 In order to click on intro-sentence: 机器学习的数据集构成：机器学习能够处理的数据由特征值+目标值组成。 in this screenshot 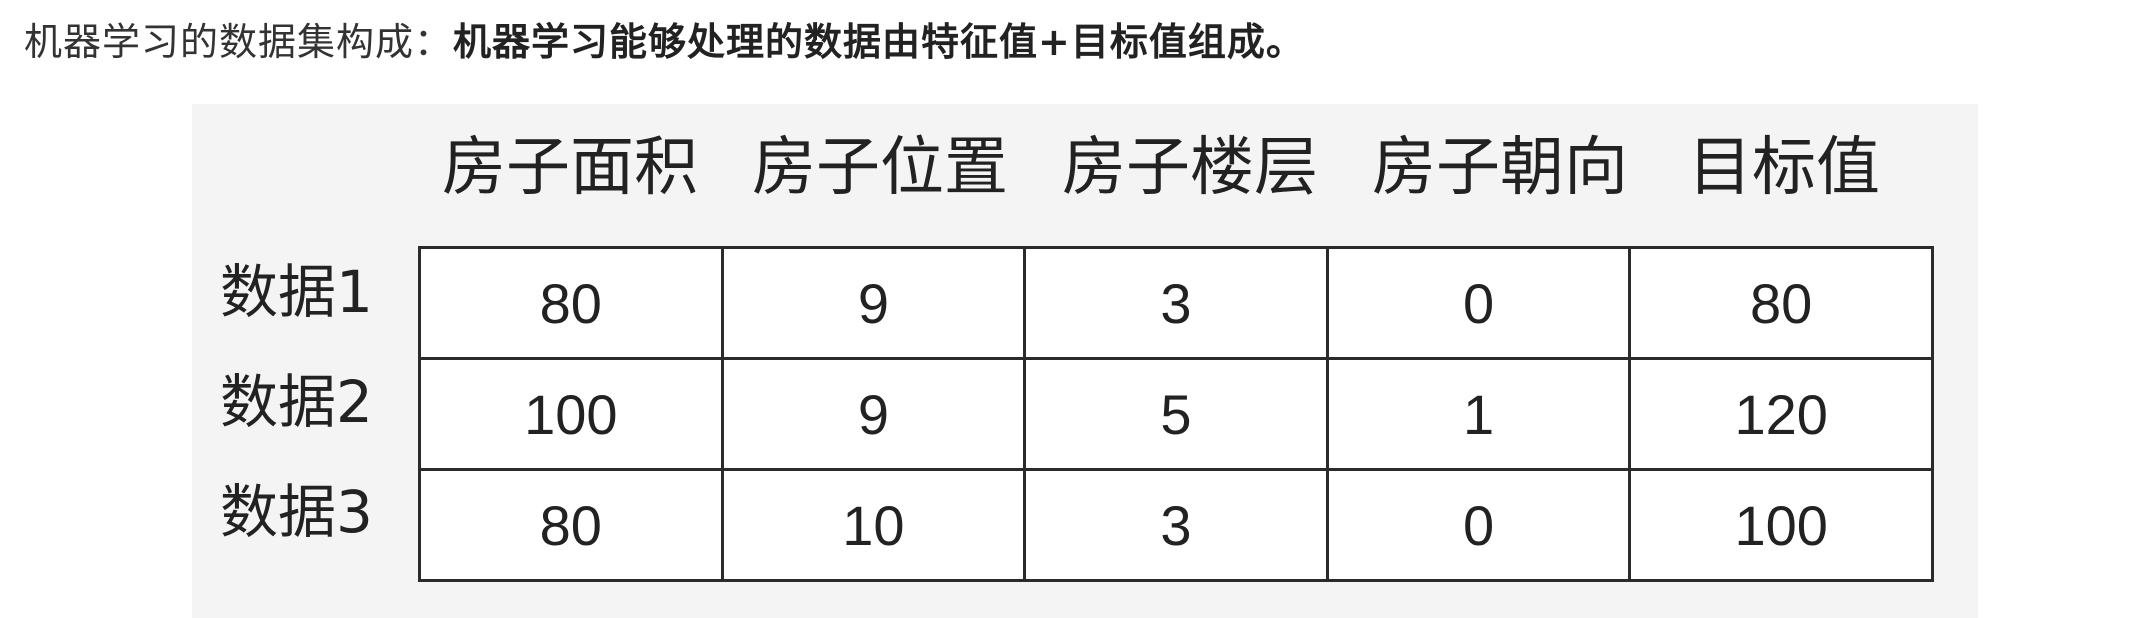, I will do `click(664, 42)`.